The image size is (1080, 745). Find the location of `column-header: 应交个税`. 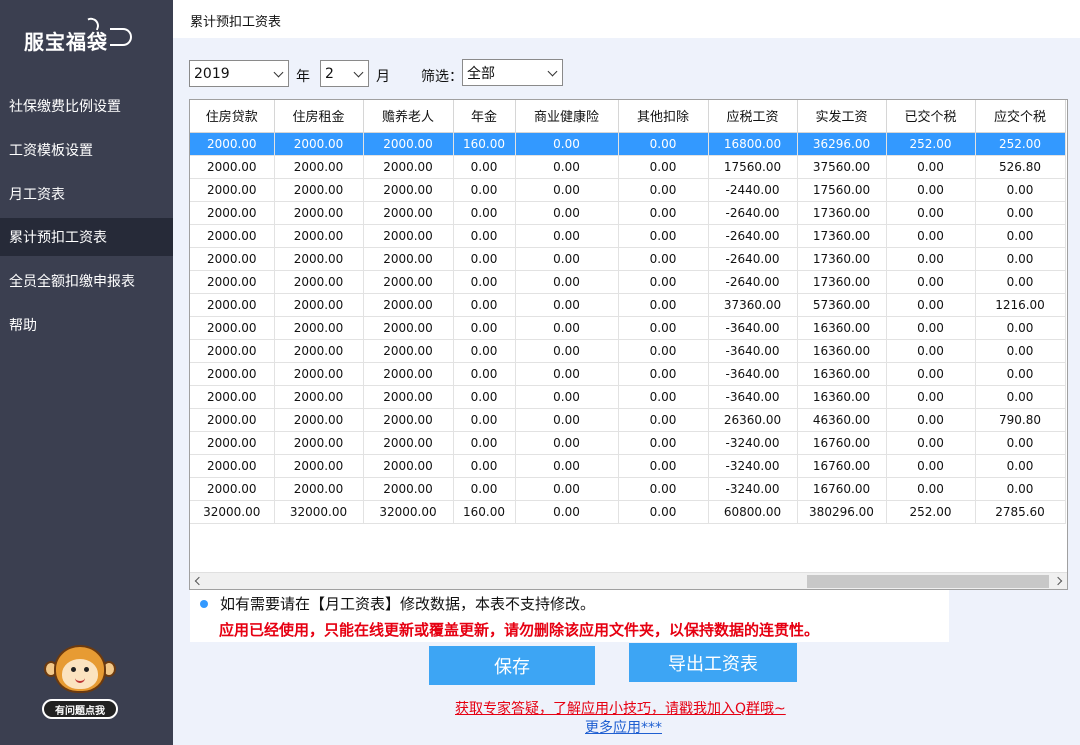

column-header: 应交个税 is located at coordinates (1020, 116).